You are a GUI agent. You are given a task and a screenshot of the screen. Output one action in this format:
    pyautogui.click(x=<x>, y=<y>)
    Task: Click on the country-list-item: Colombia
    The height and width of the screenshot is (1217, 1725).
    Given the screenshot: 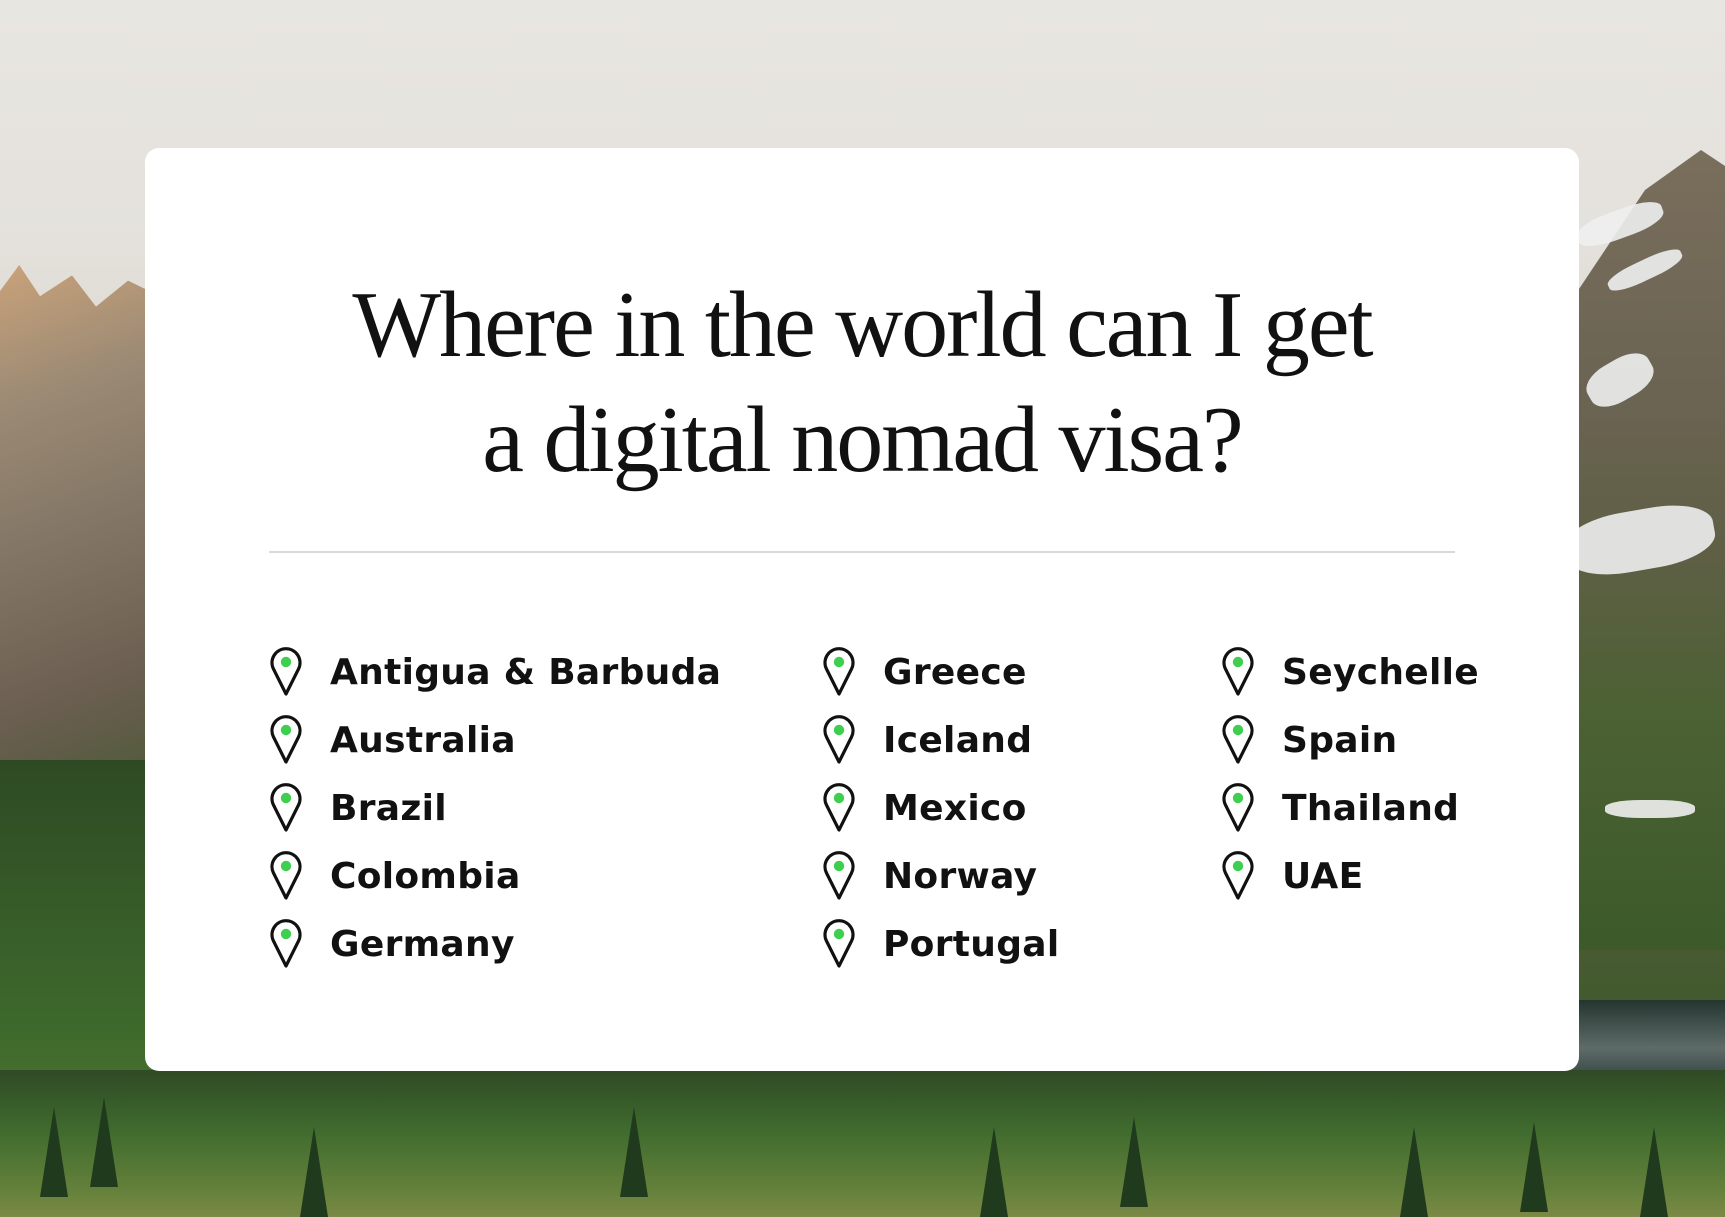 What is the action you would take?
    pyautogui.click(x=495, y=876)
    